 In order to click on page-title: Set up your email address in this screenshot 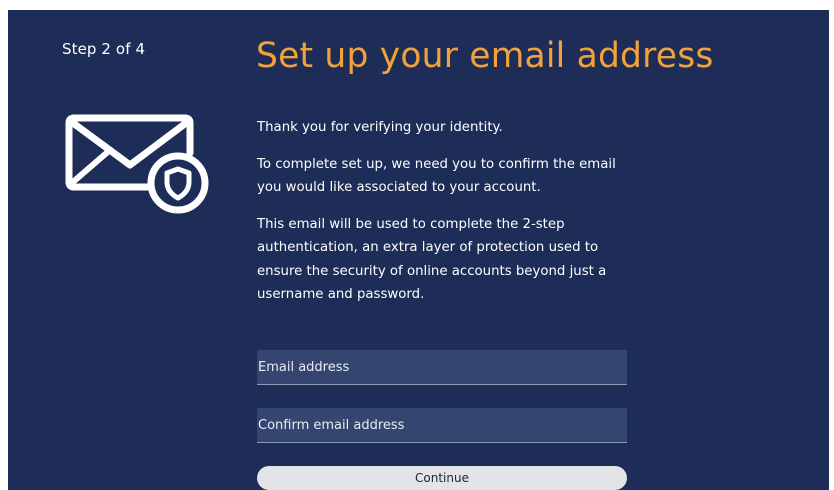, I will do `click(485, 56)`.